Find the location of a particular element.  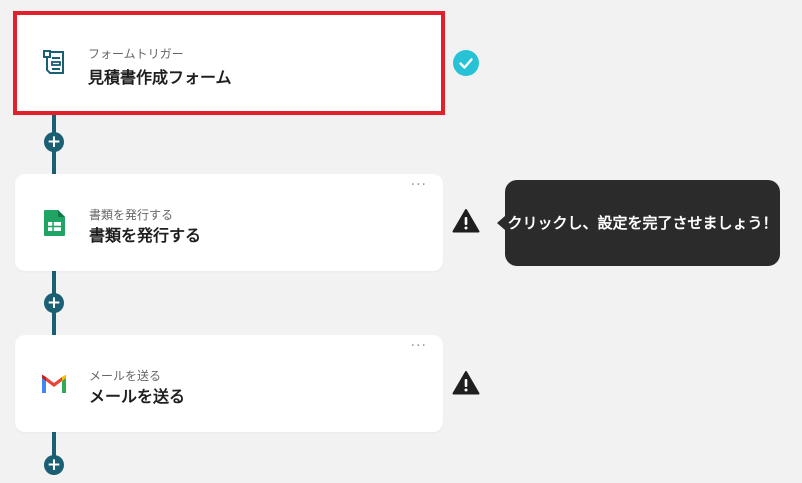

step-subtitle: フォームトリガー is located at coordinates (136, 54).